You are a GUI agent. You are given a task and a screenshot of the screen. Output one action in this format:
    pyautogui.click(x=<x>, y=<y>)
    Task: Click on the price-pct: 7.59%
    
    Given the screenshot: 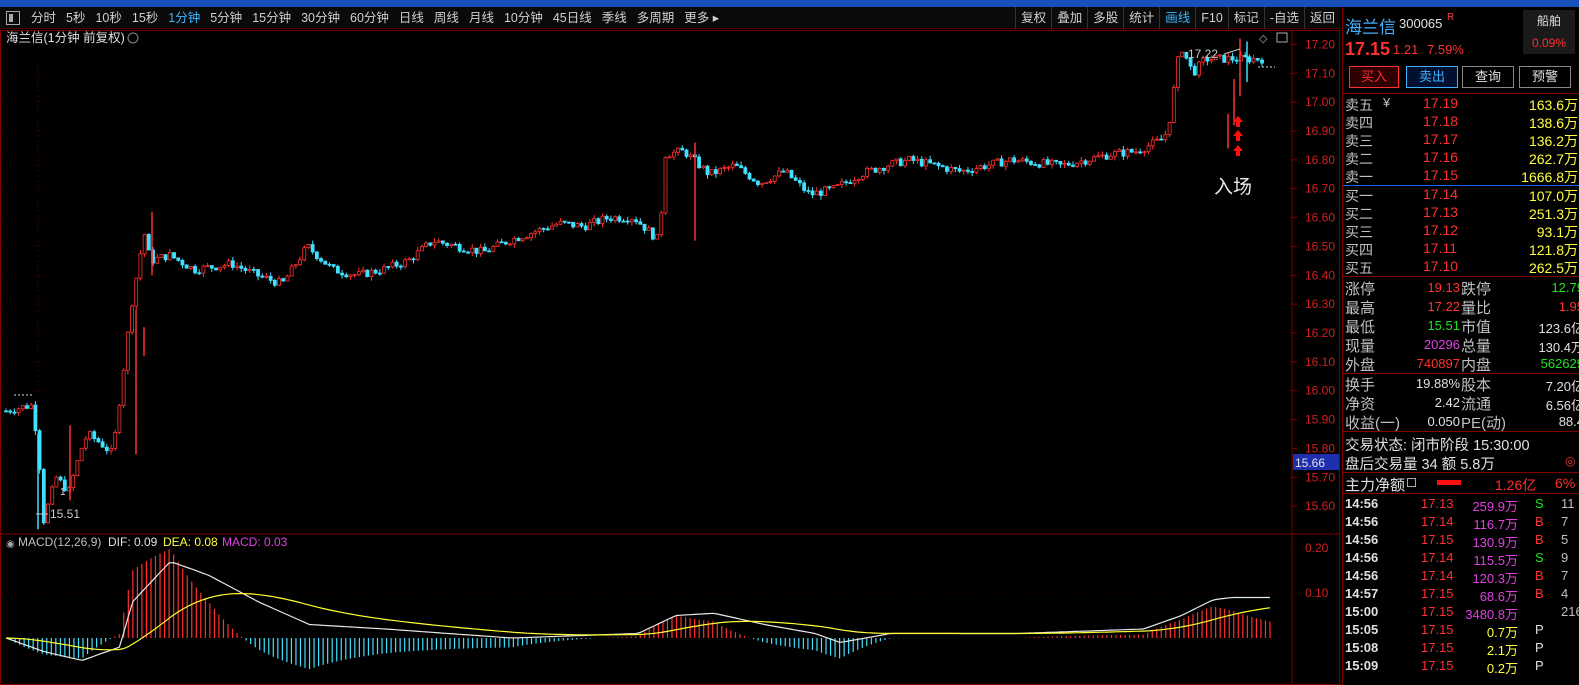 What is the action you would take?
    pyautogui.click(x=1445, y=49)
    